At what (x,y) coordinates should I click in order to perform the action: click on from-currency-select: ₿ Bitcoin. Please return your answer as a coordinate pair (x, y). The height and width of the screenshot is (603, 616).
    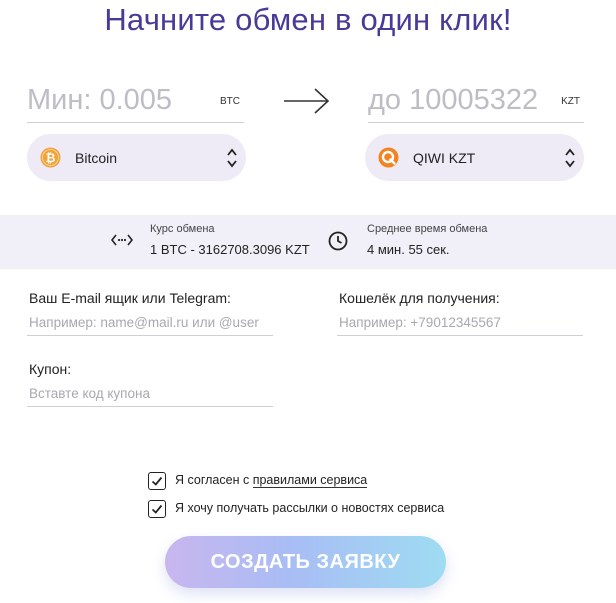
    Looking at the image, I should click on (136, 157).